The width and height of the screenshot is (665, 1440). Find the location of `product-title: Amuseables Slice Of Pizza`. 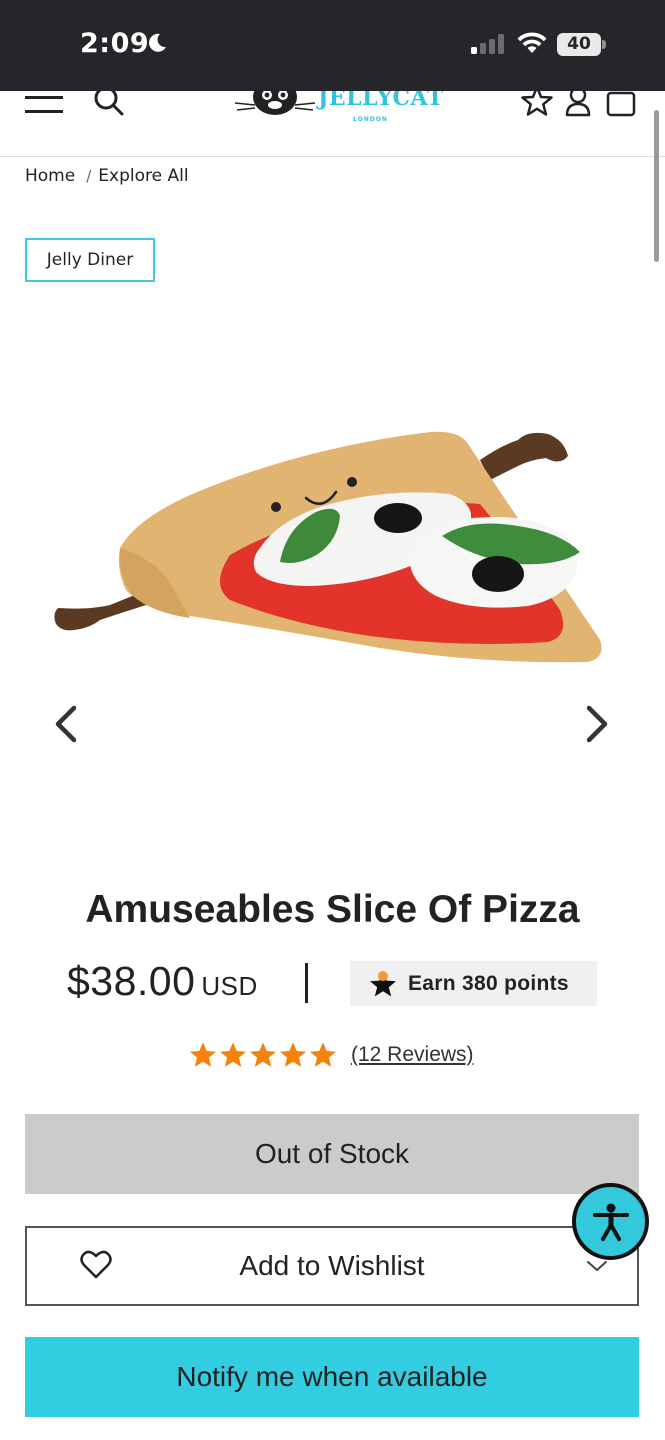

product-title: Amuseables Slice Of Pizza is located at coordinates (332, 909).